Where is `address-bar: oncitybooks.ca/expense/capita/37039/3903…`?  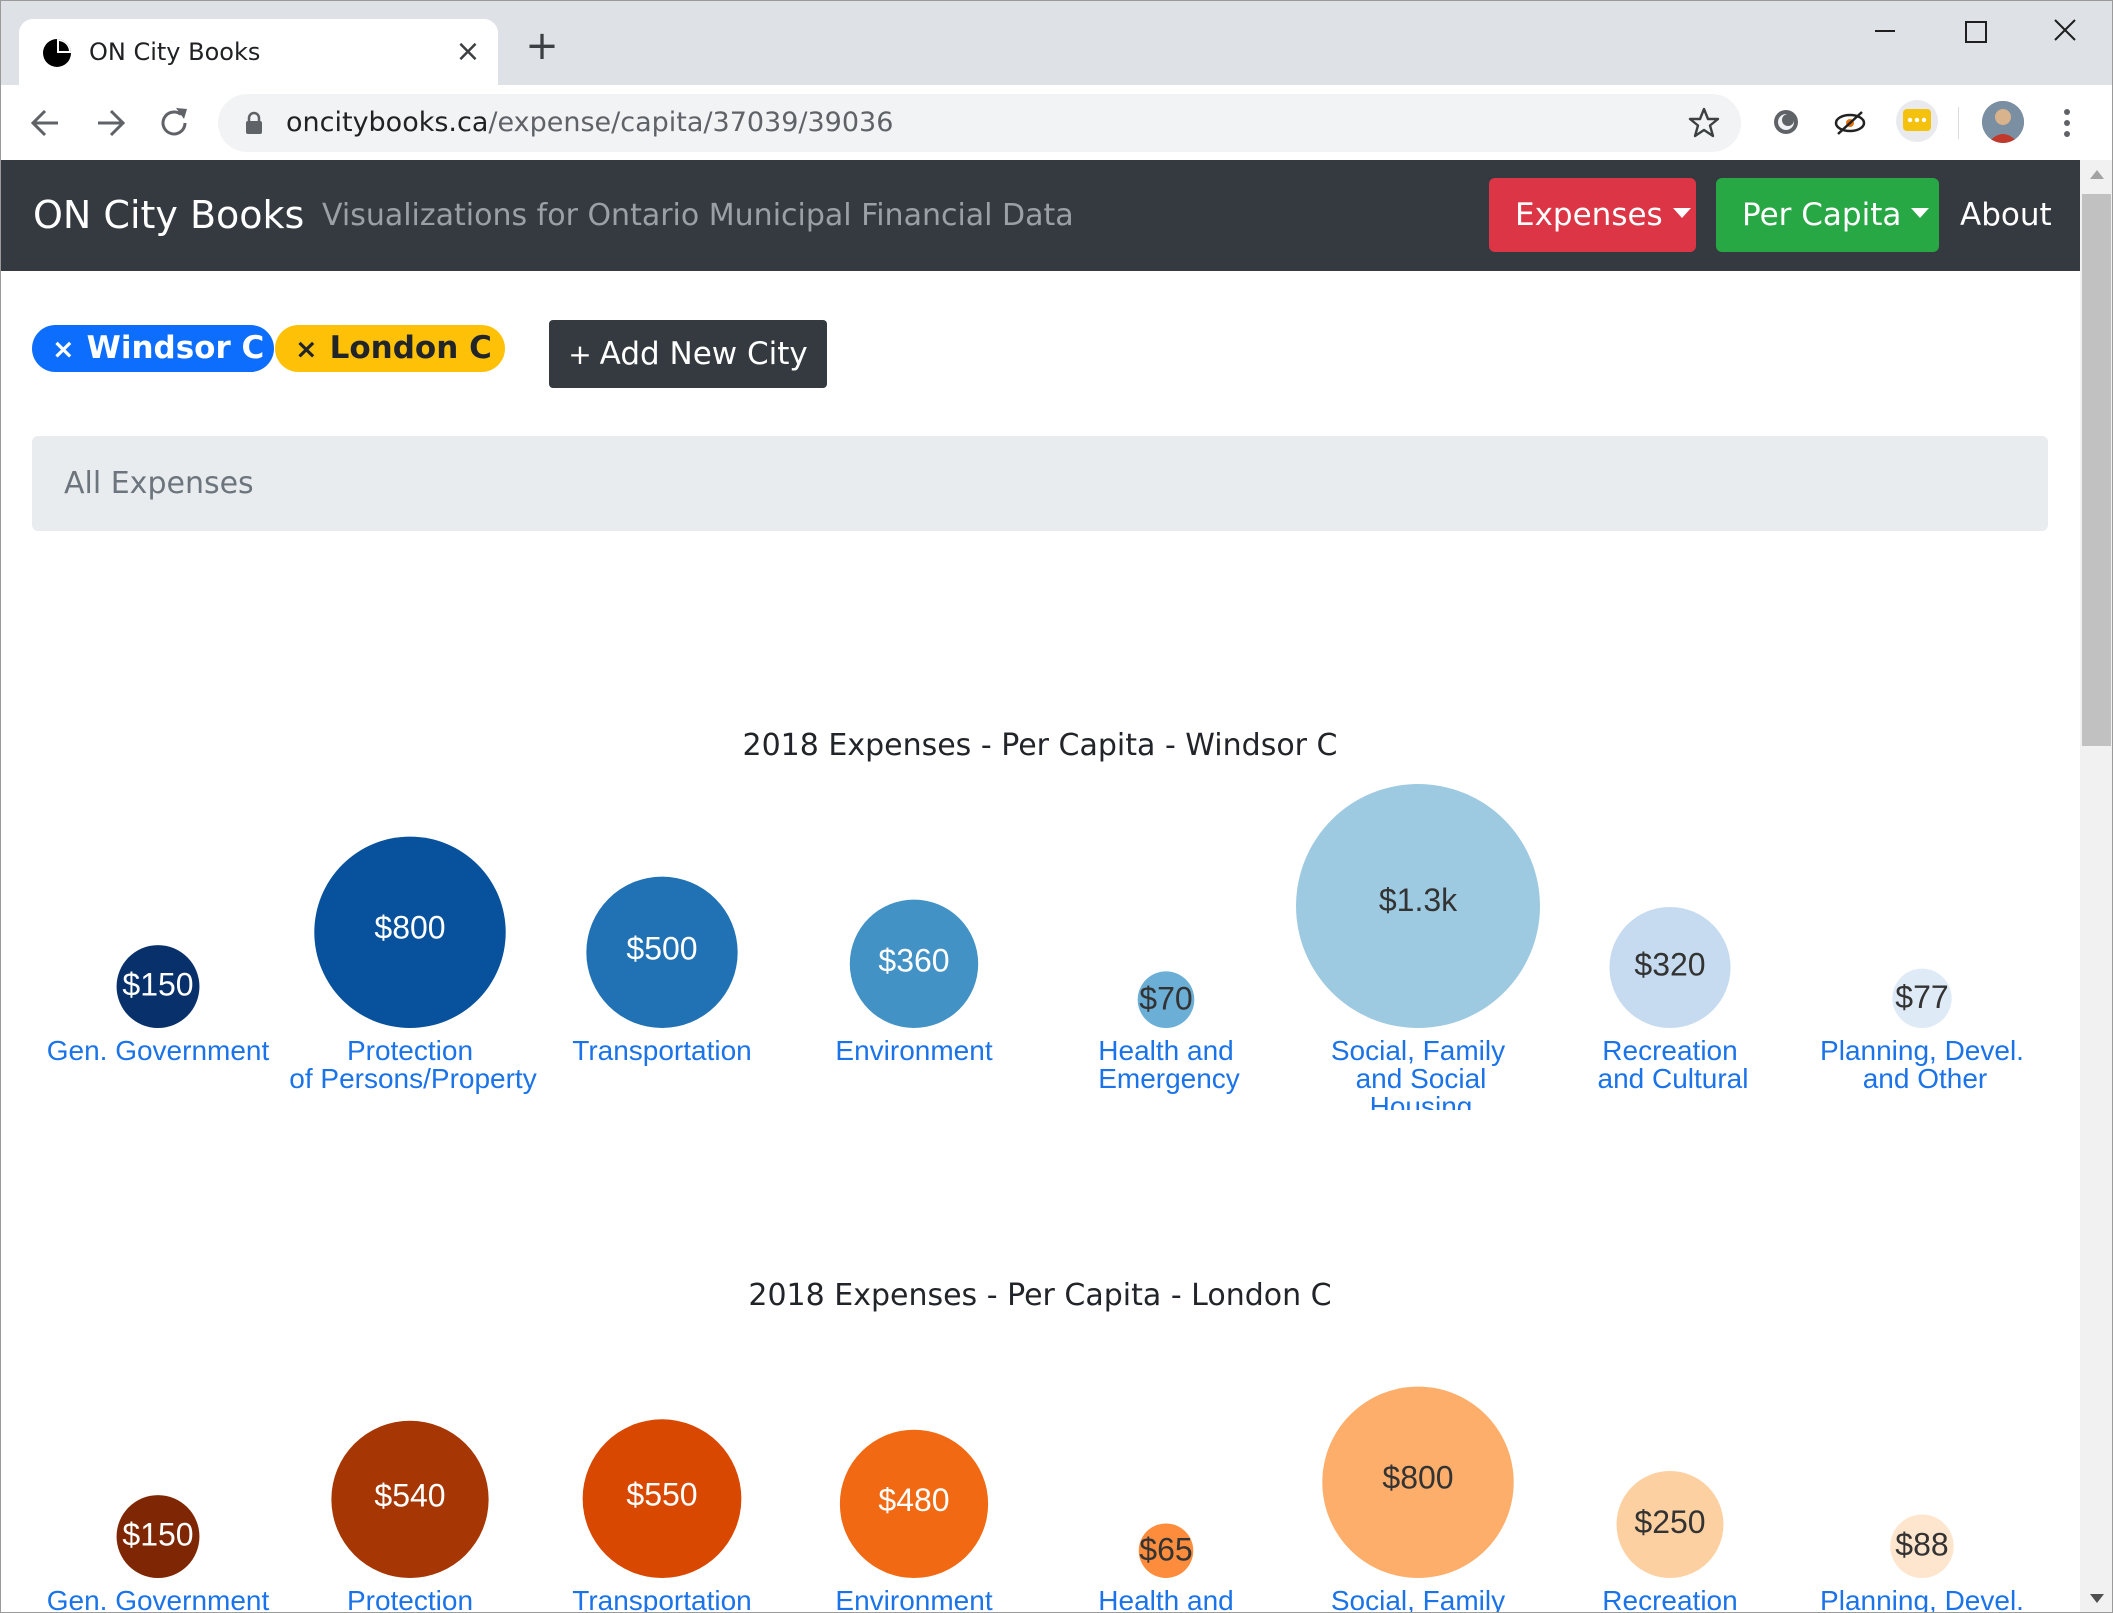 address-bar: oncitybooks.ca/expense/capita/37039/3903… is located at coordinates (979, 123).